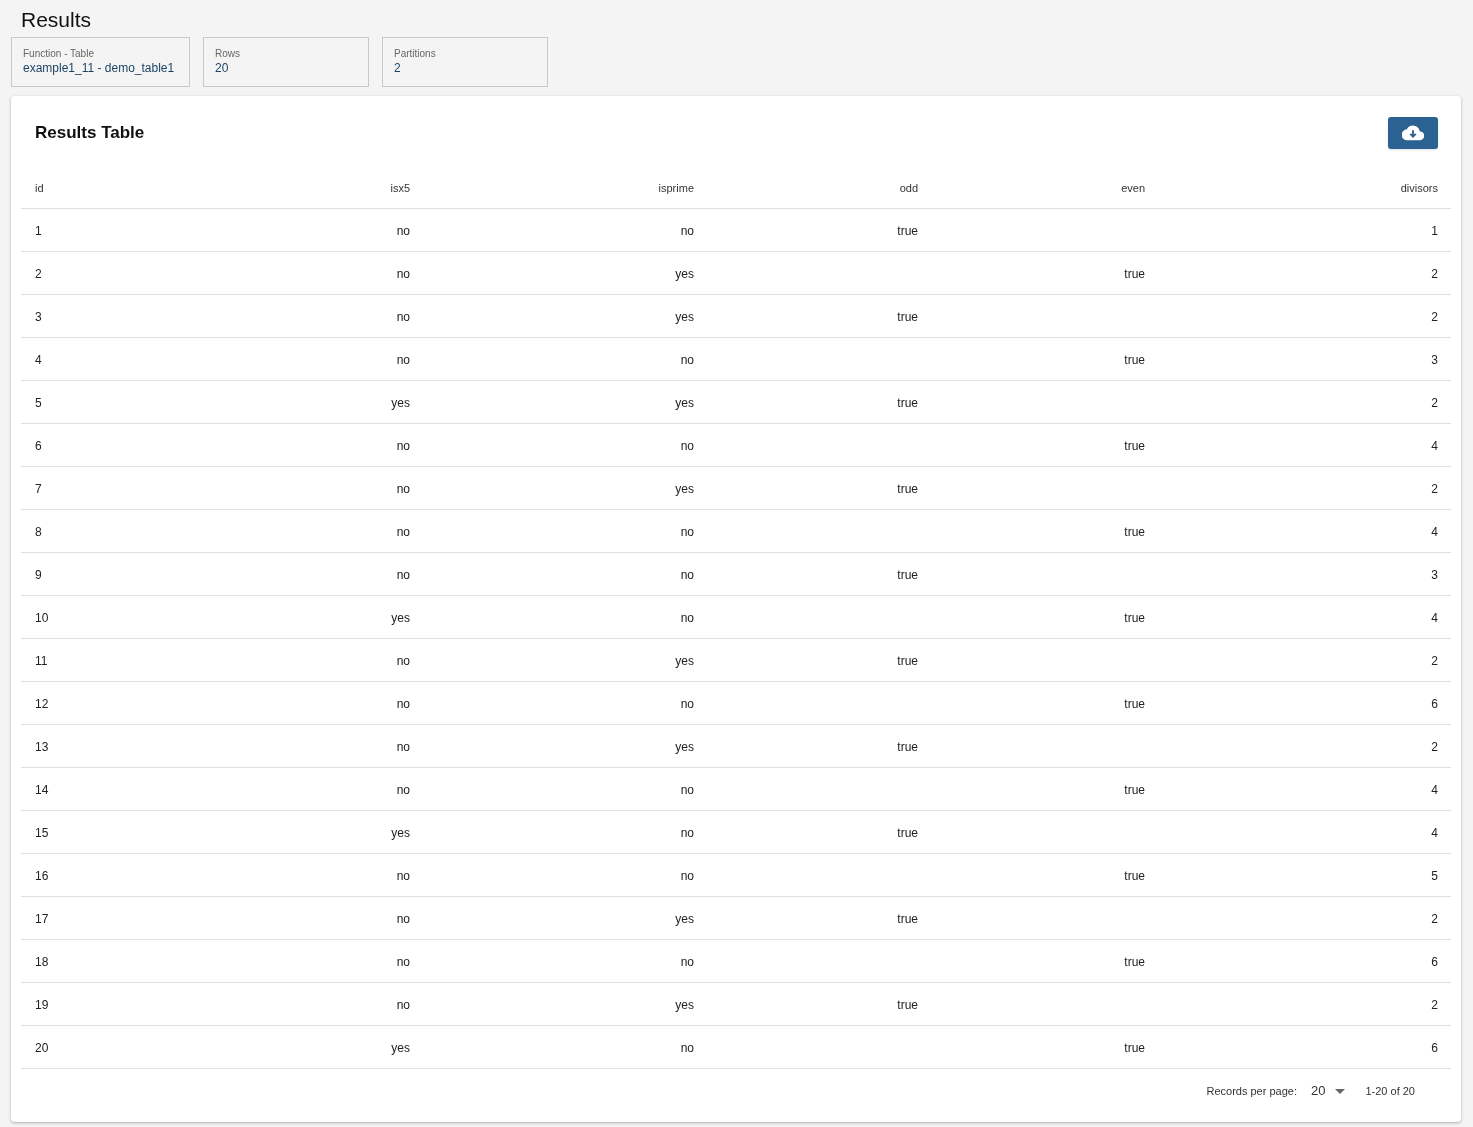 The height and width of the screenshot is (1127, 1473). What do you see at coordinates (42, 790) in the screenshot?
I see `table-cell: 14` at bounding box center [42, 790].